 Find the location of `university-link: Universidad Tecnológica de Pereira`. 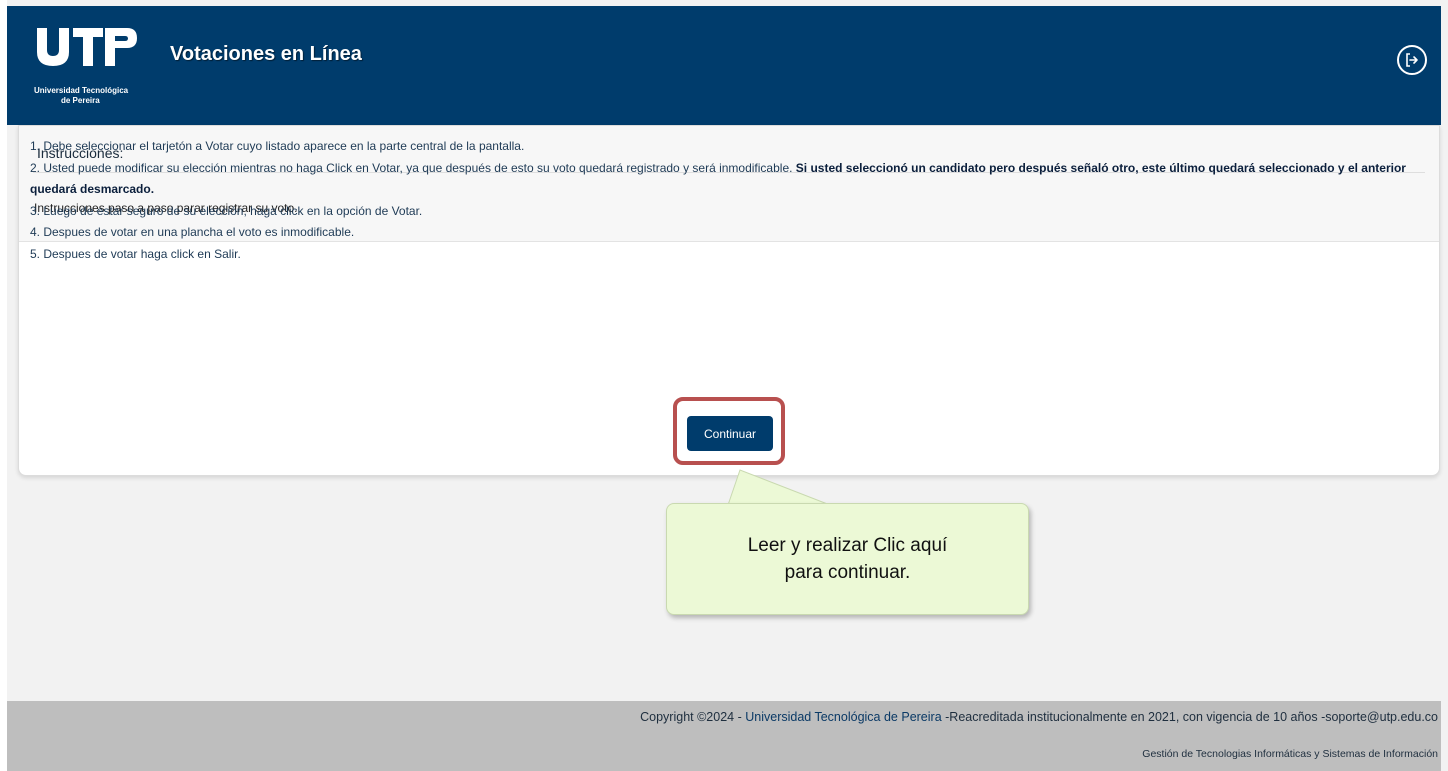

university-link: Universidad Tecnológica de Pereira is located at coordinates (843, 717).